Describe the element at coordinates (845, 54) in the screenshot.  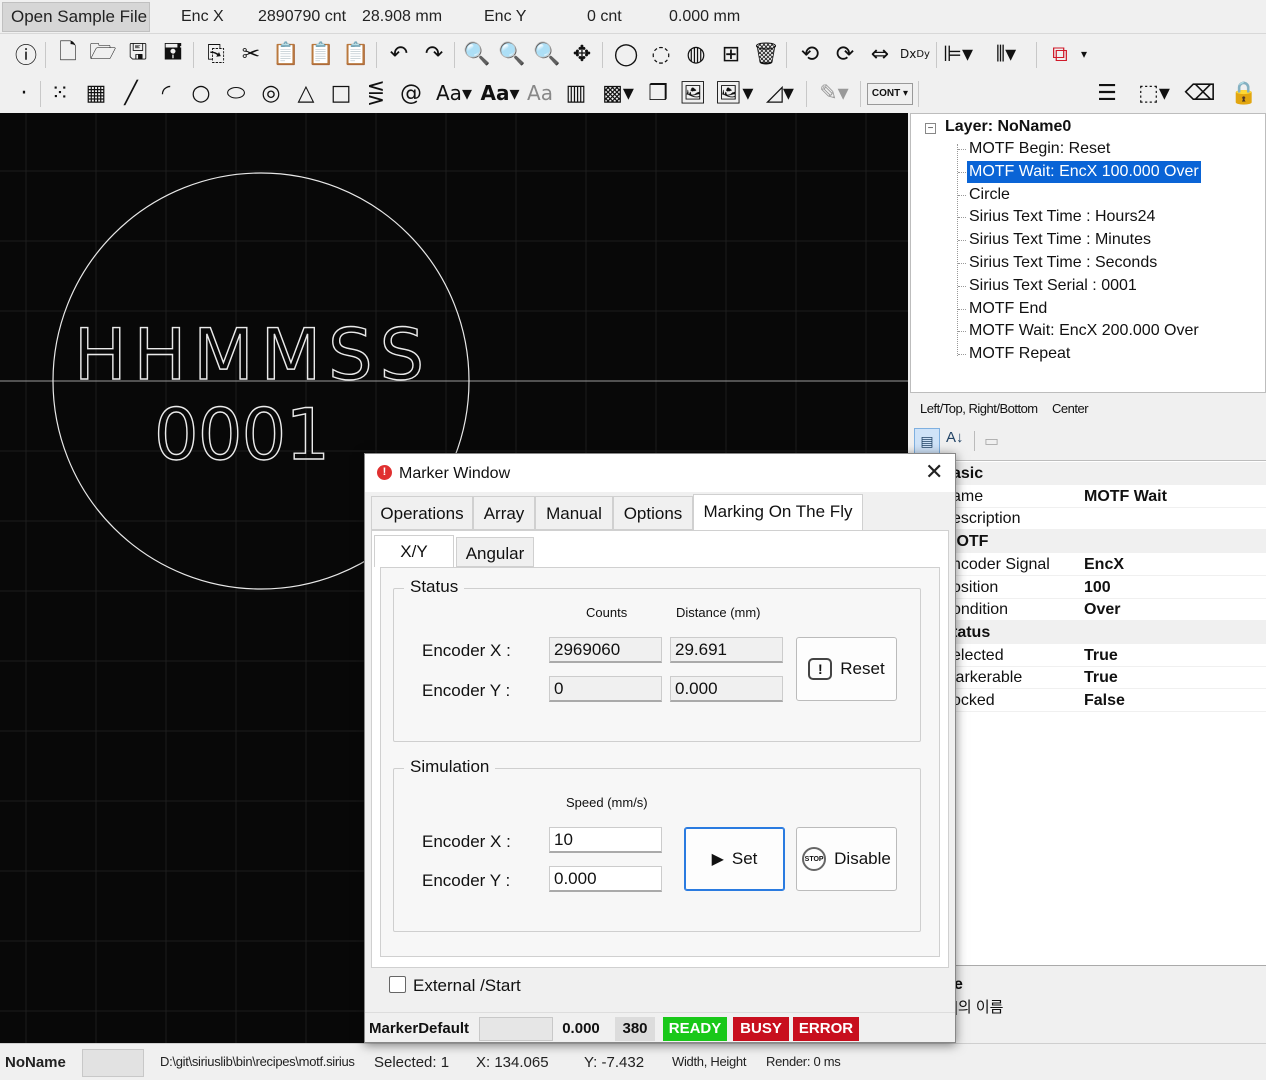
I see `rotate-cw-icon: ⟳` at that location.